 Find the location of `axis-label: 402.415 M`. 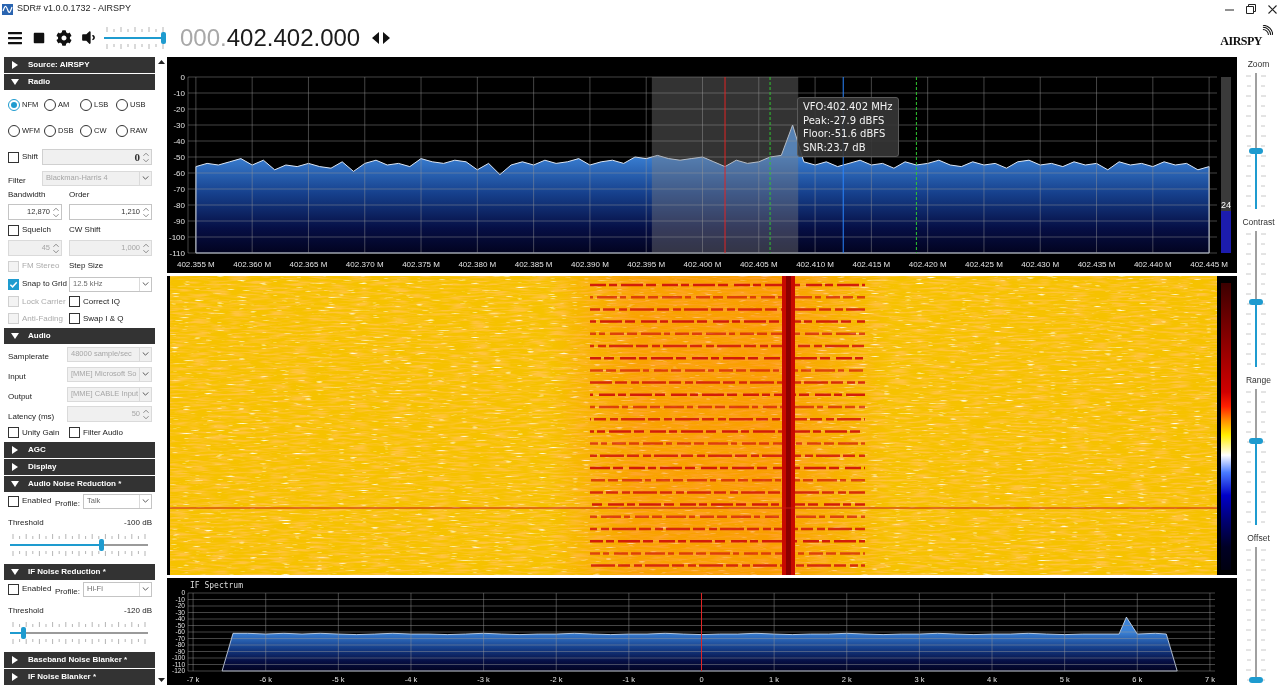

axis-label: 402.415 M is located at coordinates (871, 264).